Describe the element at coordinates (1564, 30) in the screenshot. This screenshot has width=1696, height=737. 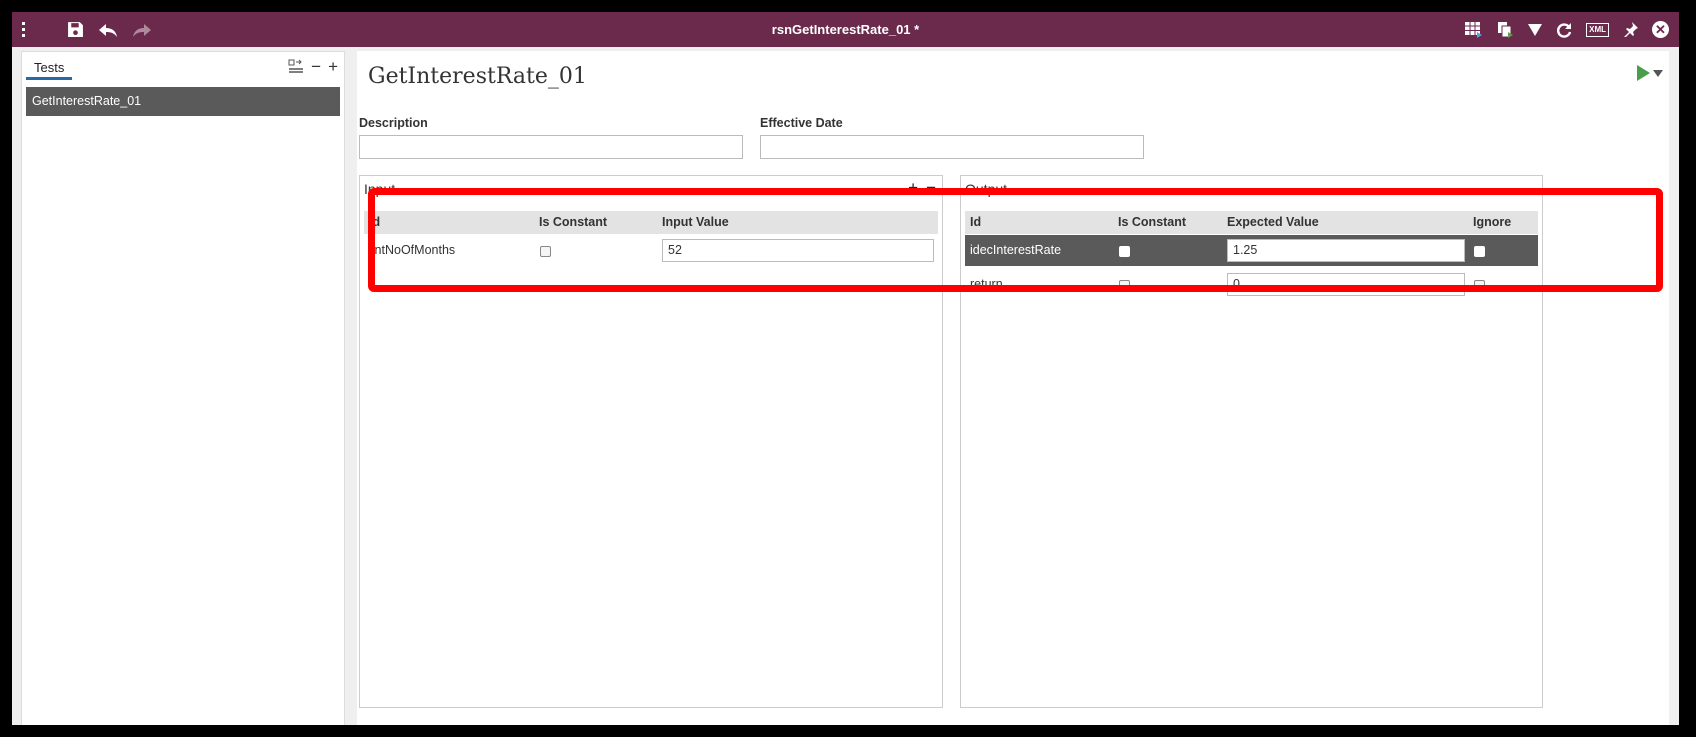
I see `refresh-icon` at that location.